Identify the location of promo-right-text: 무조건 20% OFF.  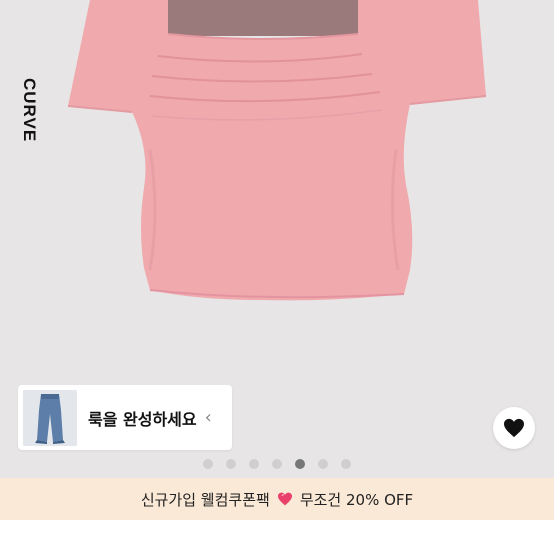
(356, 499).